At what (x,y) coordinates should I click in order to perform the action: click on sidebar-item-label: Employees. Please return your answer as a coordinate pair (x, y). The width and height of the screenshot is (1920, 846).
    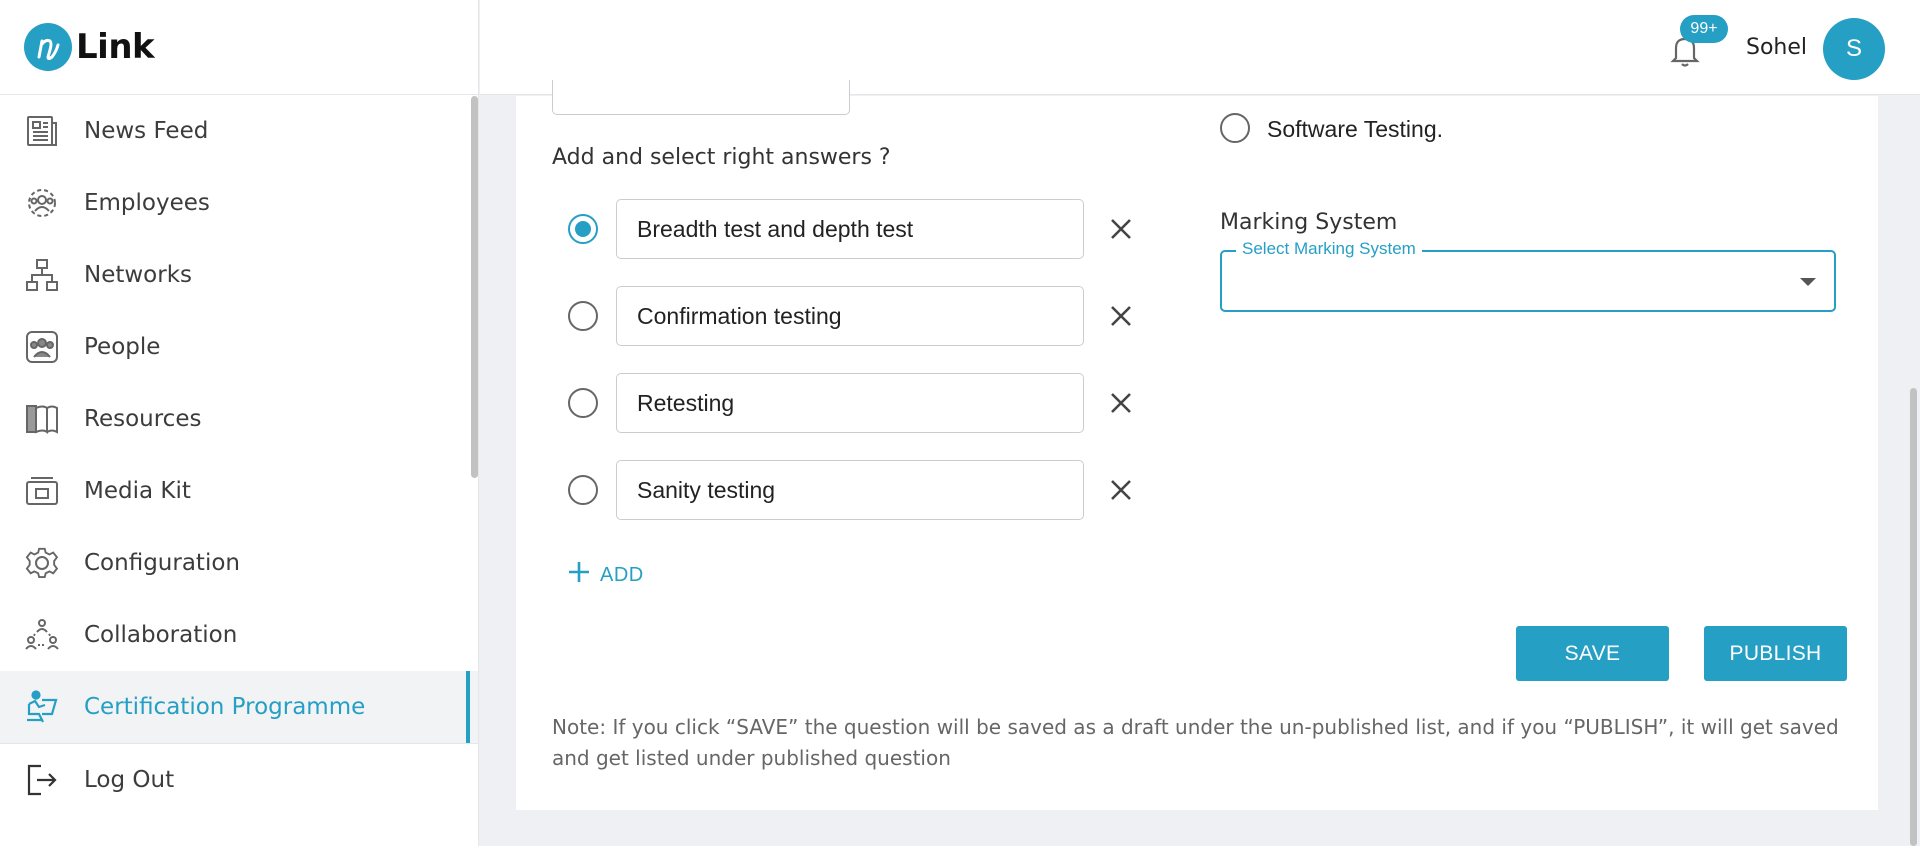
    Looking at the image, I should click on (147, 203).